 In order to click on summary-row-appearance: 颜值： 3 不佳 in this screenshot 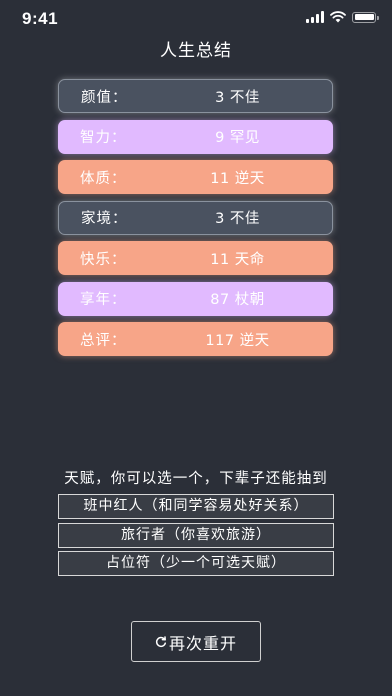, I will do `click(195, 96)`.